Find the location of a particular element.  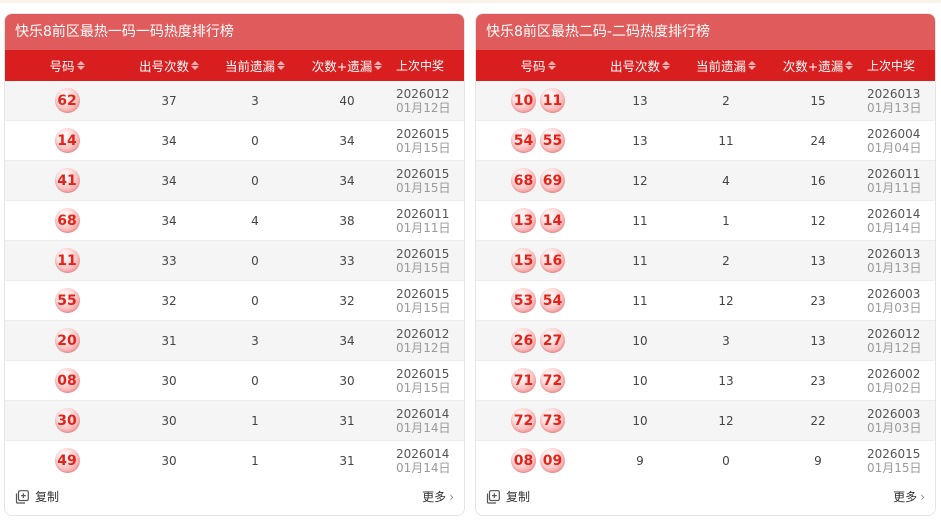

issue-number: 2026014 is located at coordinates (423, 453).